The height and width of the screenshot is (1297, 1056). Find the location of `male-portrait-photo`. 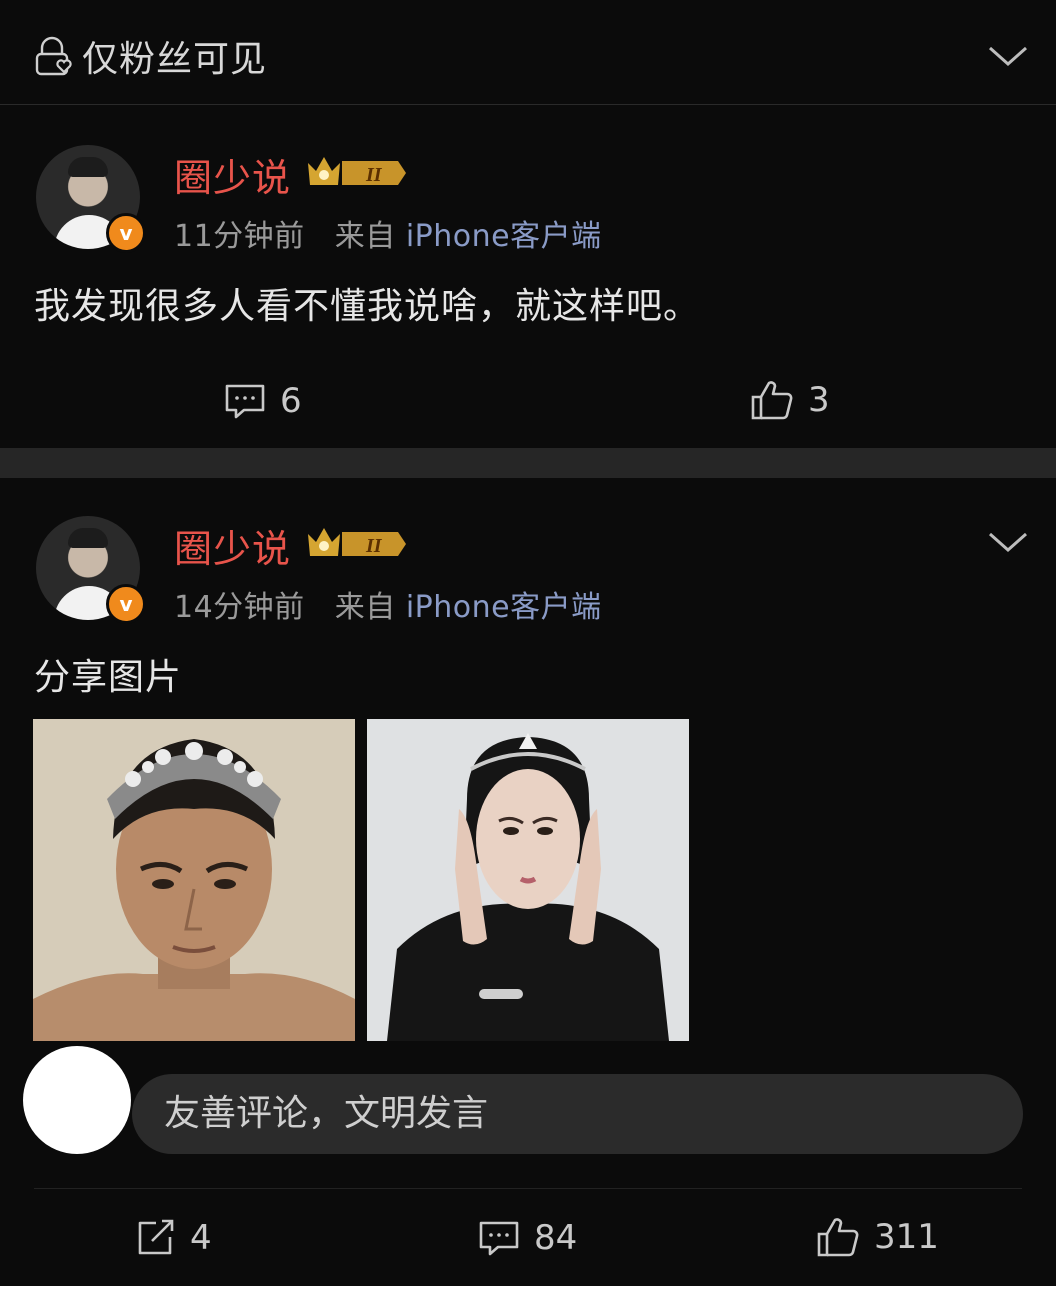

male-portrait-photo is located at coordinates (194, 880).